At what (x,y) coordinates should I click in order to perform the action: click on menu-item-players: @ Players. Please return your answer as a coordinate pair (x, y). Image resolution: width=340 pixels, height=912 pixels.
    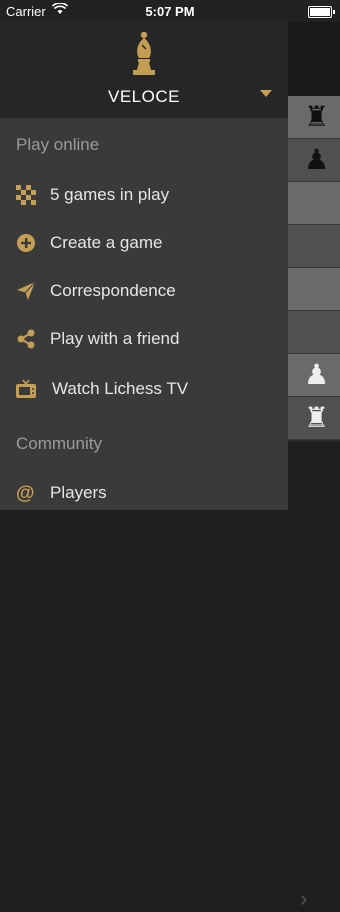
    Looking at the image, I should click on (144, 493).